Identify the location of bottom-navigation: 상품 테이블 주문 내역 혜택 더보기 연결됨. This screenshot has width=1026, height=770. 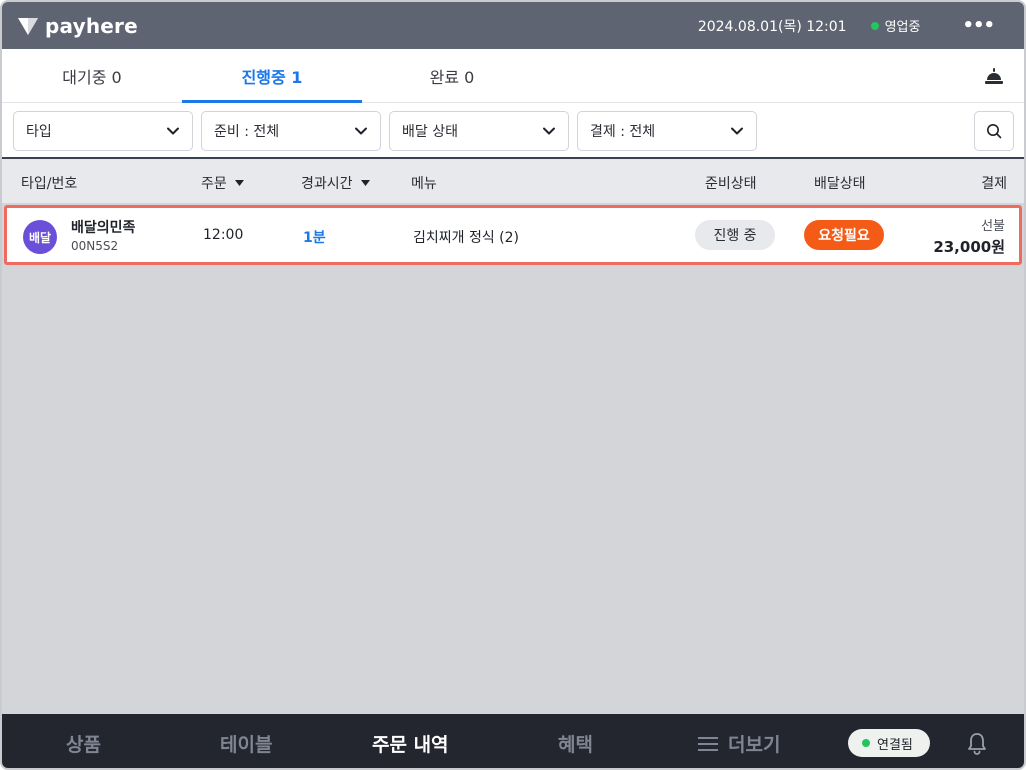
(513, 741).